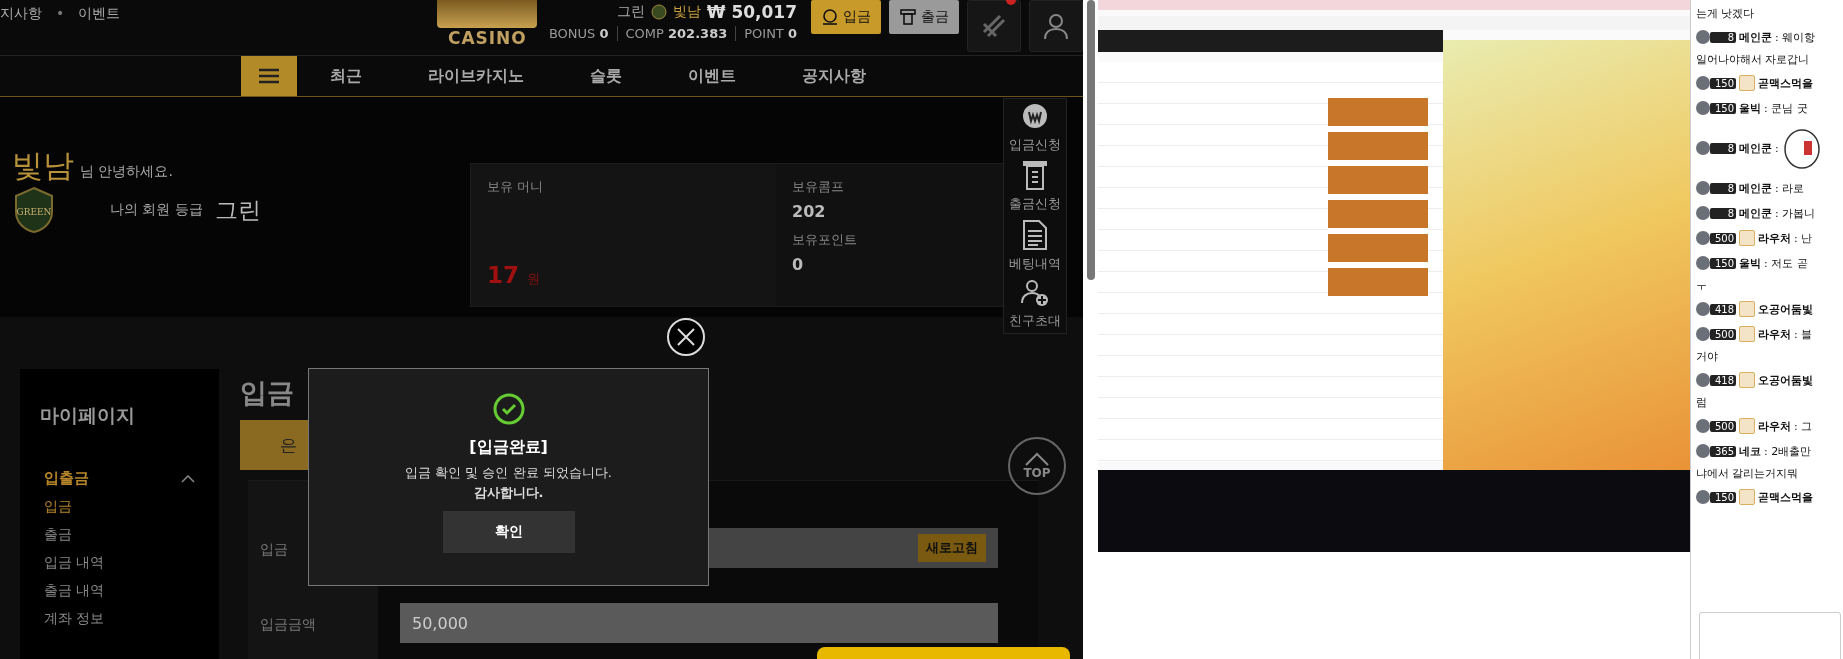 The width and height of the screenshot is (1843, 659). Describe the element at coordinates (74, 619) in the screenshot. I see `sidebar-item: 계좌 정보` at that location.